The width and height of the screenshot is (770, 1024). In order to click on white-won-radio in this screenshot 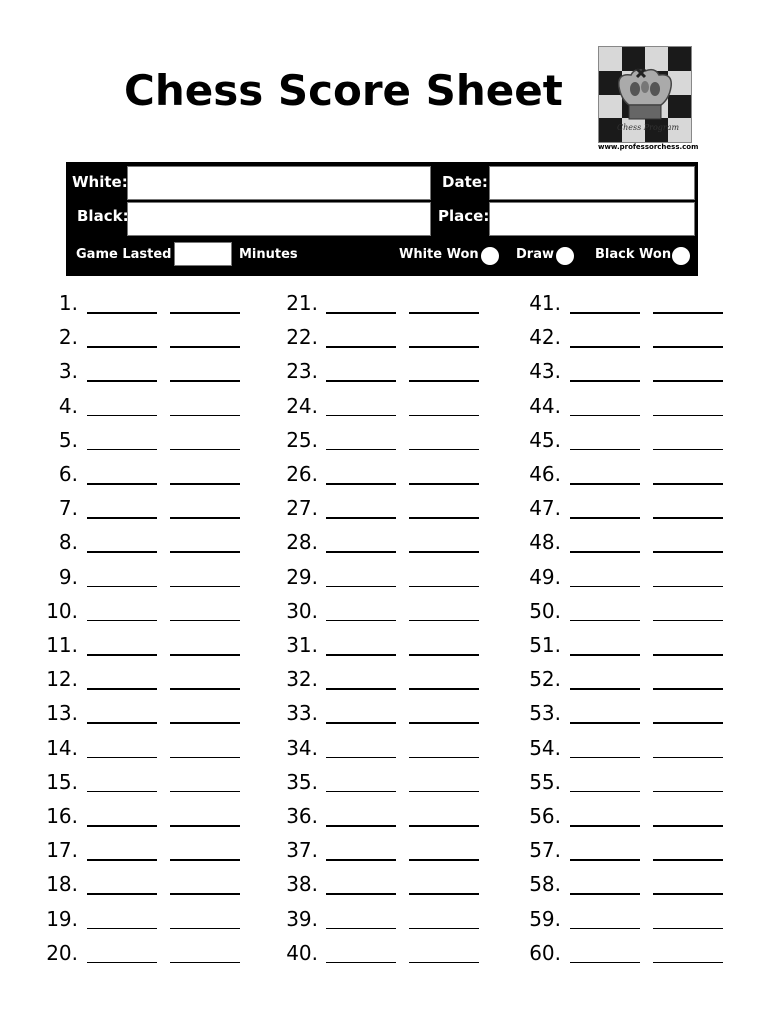, I will do `click(490, 256)`.